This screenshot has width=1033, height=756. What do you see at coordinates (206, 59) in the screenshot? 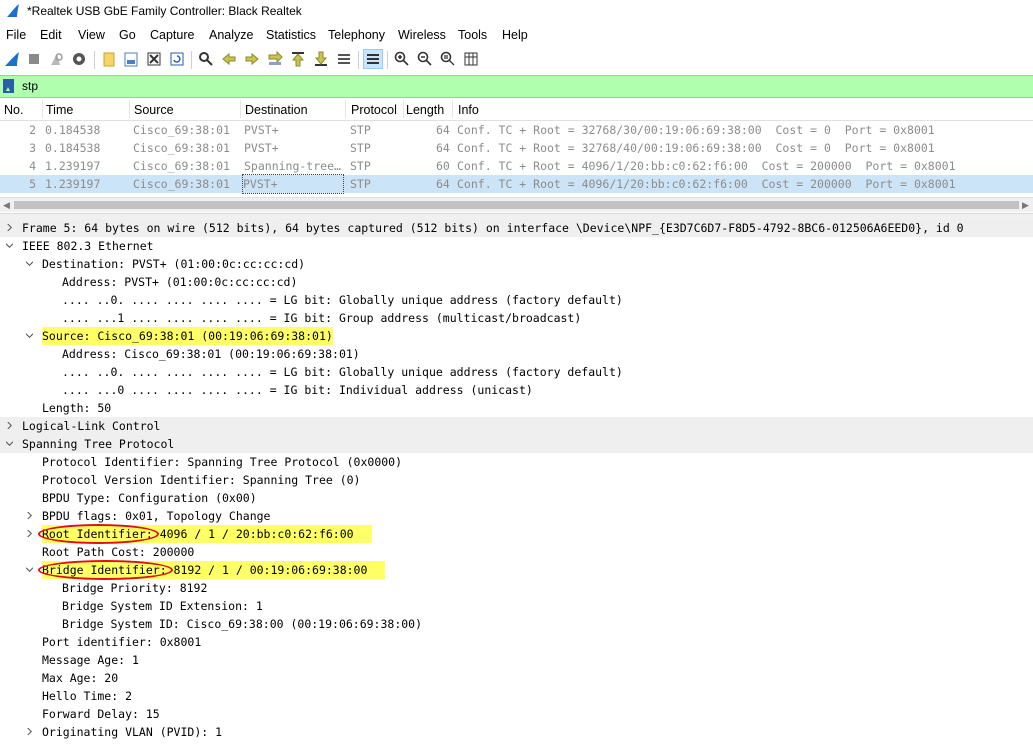
I see `find-icon` at bounding box center [206, 59].